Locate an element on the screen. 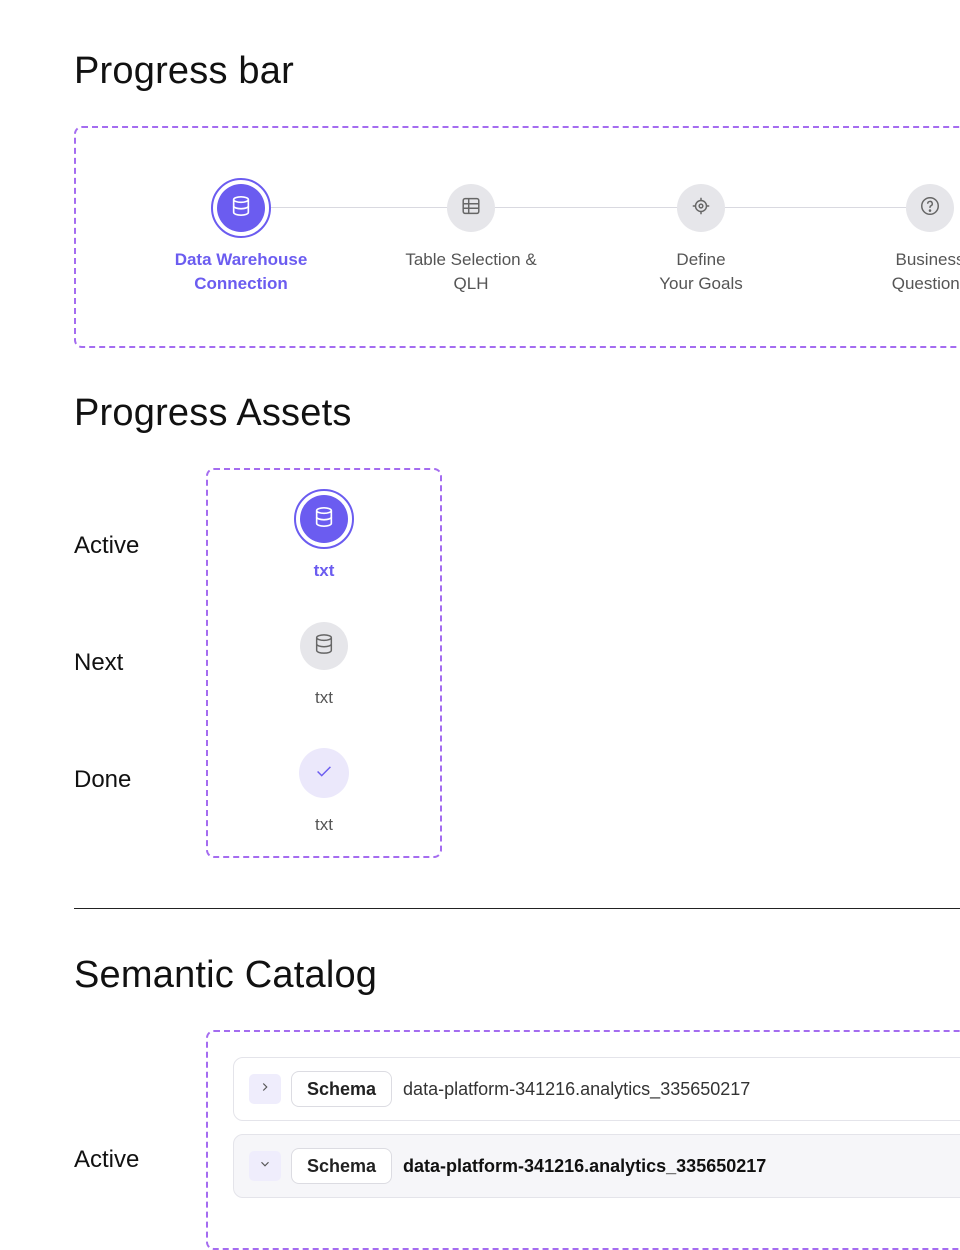 The width and height of the screenshot is (960, 1250). asset-active-step is located at coordinates (324, 519).